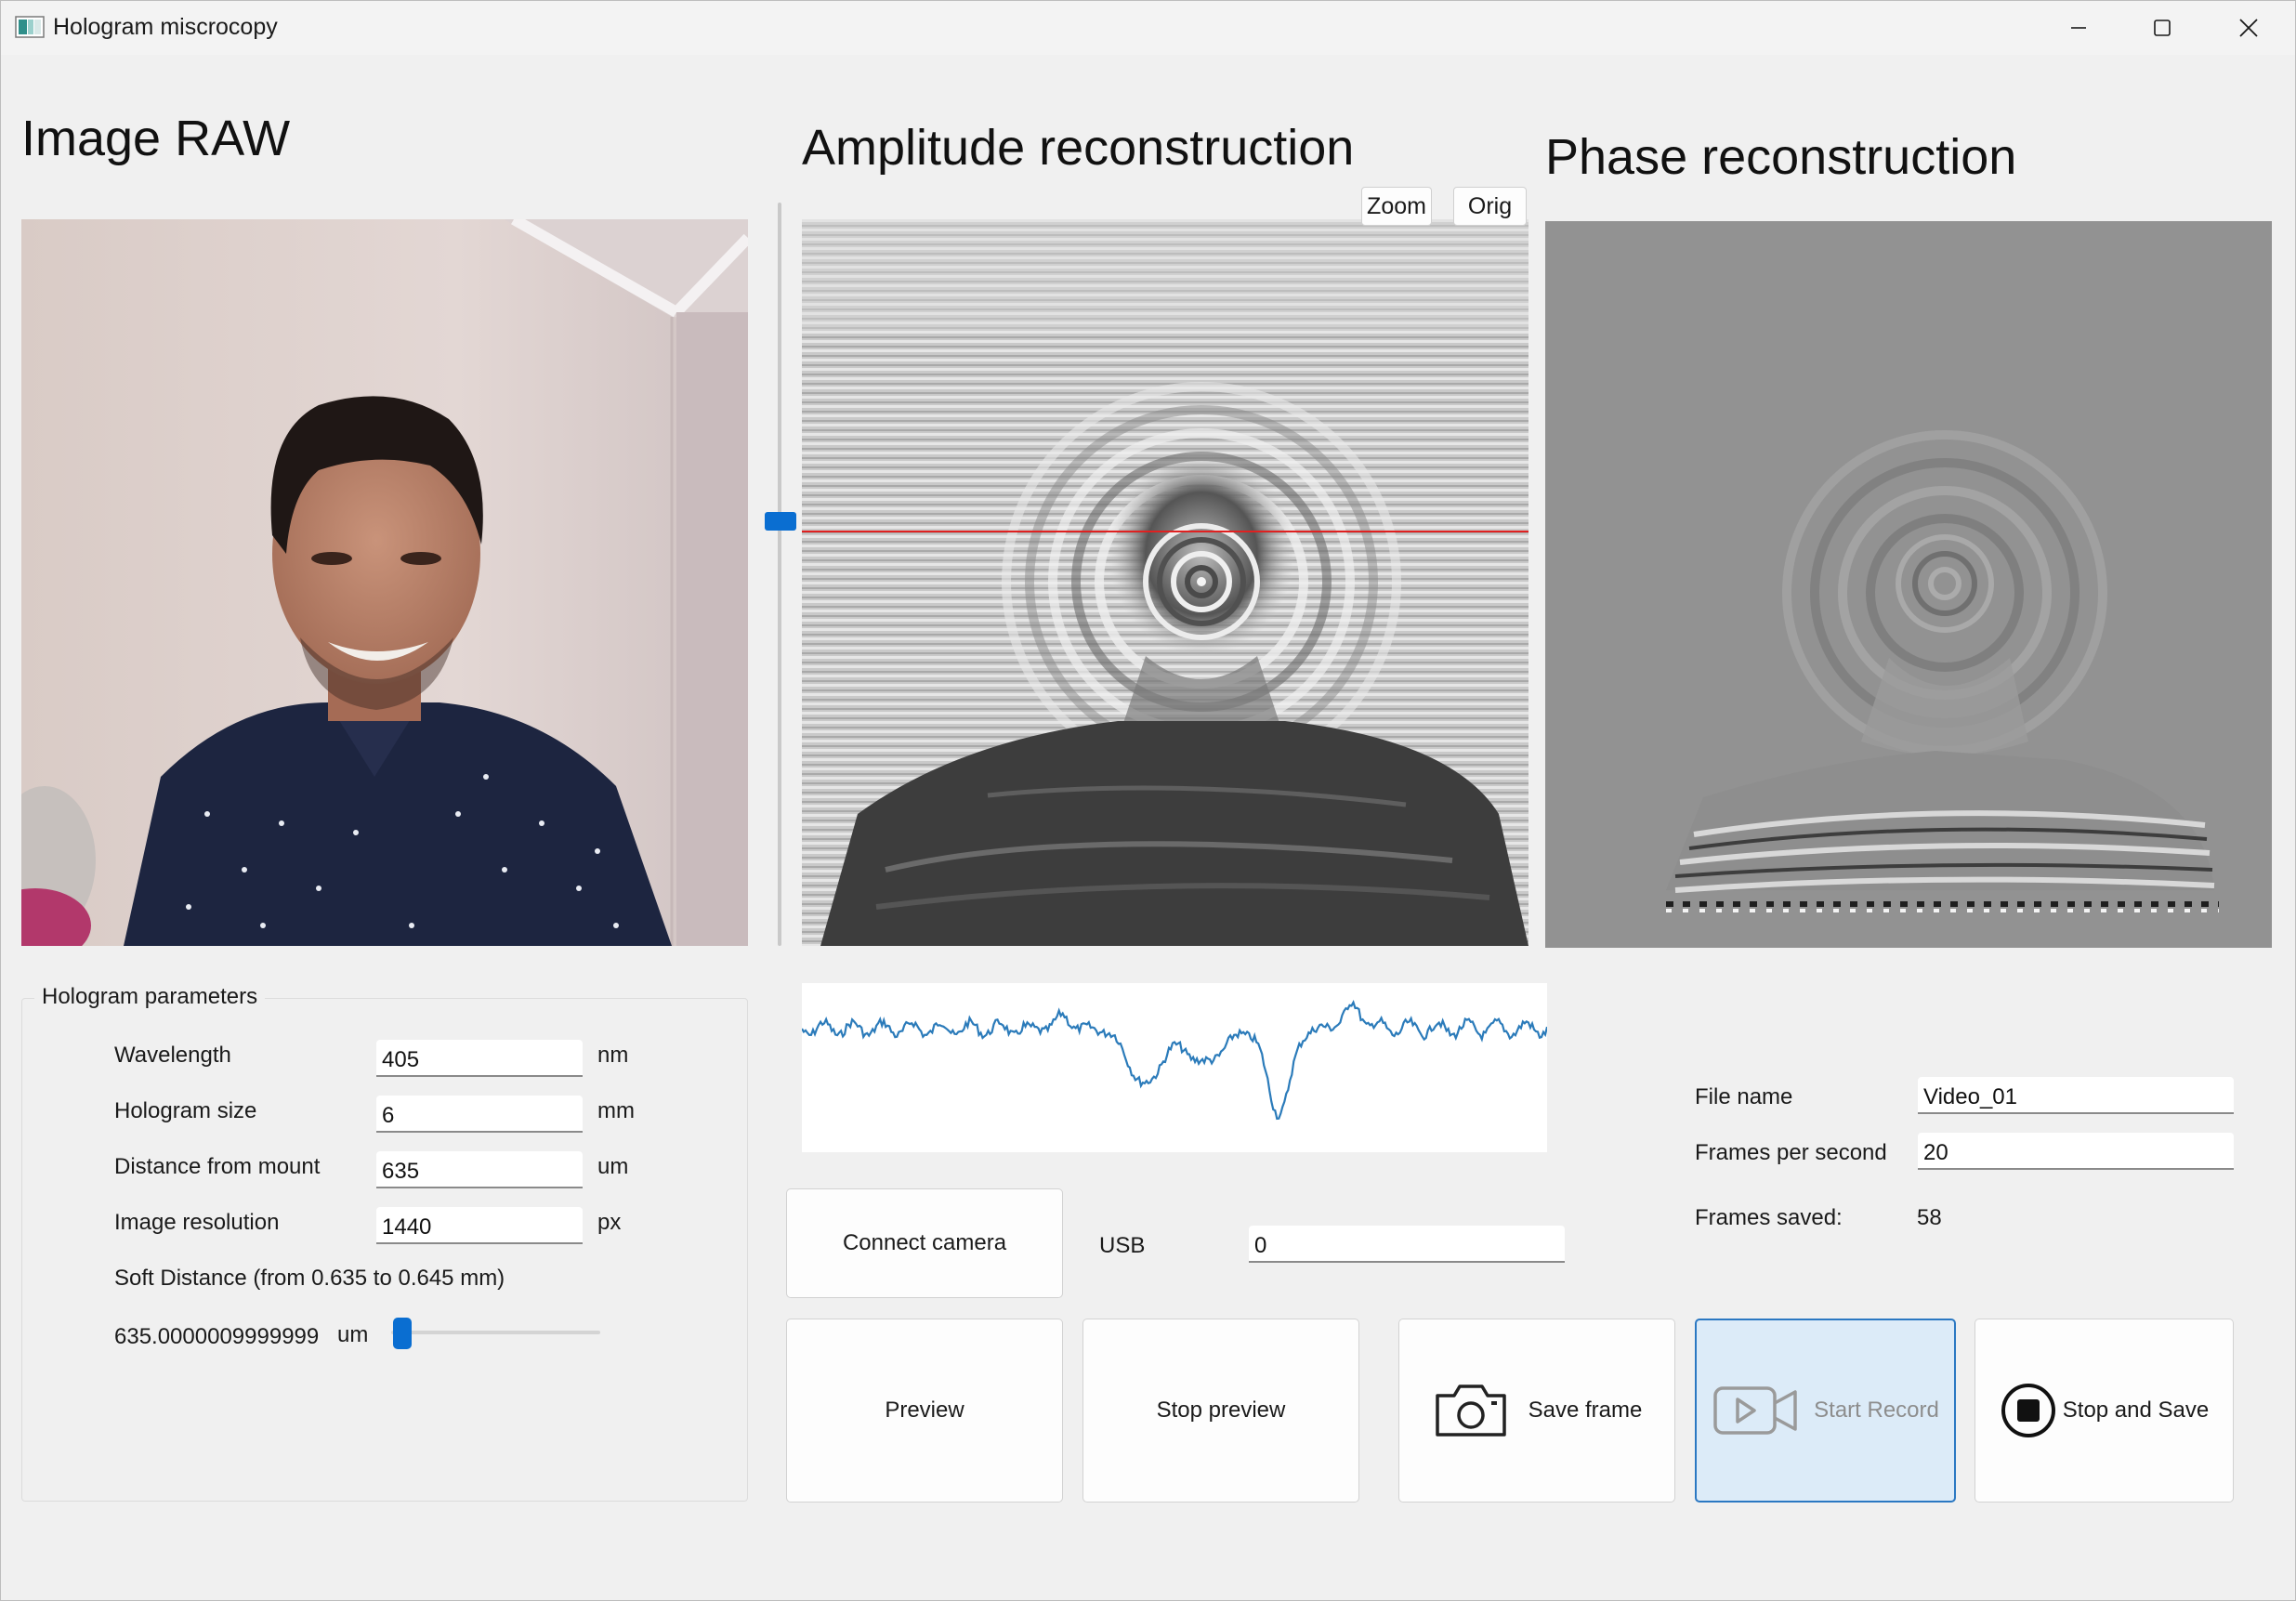  What do you see at coordinates (1908, 585) in the screenshot?
I see `phase-image` at bounding box center [1908, 585].